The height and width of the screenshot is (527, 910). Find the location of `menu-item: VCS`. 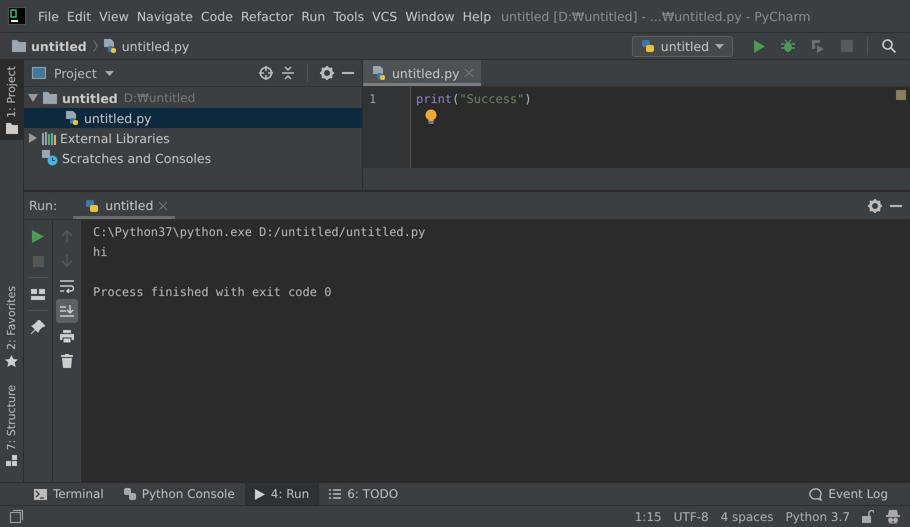

menu-item: VCS is located at coordinates (385, 16).